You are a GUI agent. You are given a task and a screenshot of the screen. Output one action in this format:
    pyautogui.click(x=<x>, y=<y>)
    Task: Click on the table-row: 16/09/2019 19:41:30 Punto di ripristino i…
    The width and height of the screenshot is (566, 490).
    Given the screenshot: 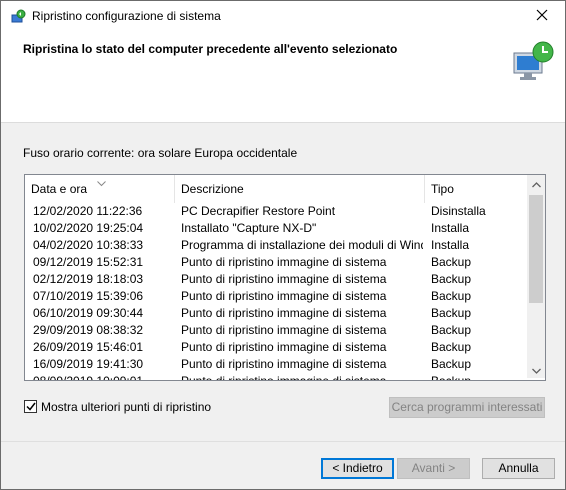 What is the action you would take?
    pyautogui.click(x=275, y=364)
    